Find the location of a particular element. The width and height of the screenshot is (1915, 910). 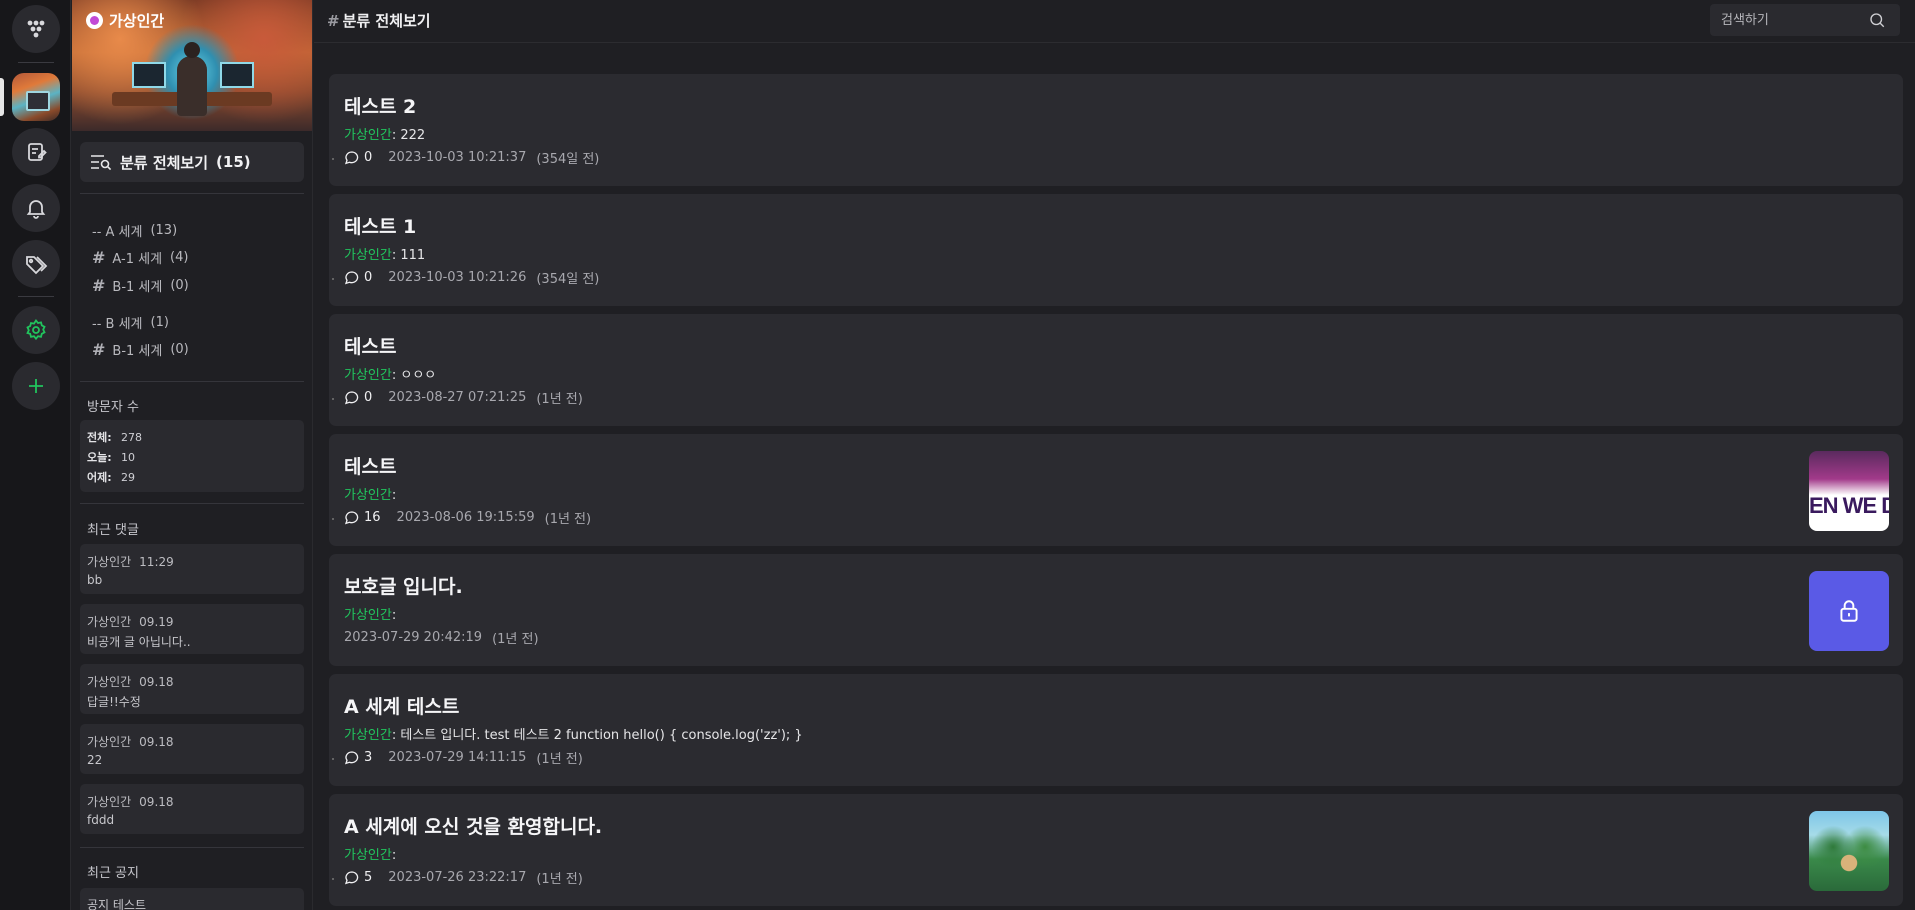

comment-count: 5 is located at coordinates (358, 878).